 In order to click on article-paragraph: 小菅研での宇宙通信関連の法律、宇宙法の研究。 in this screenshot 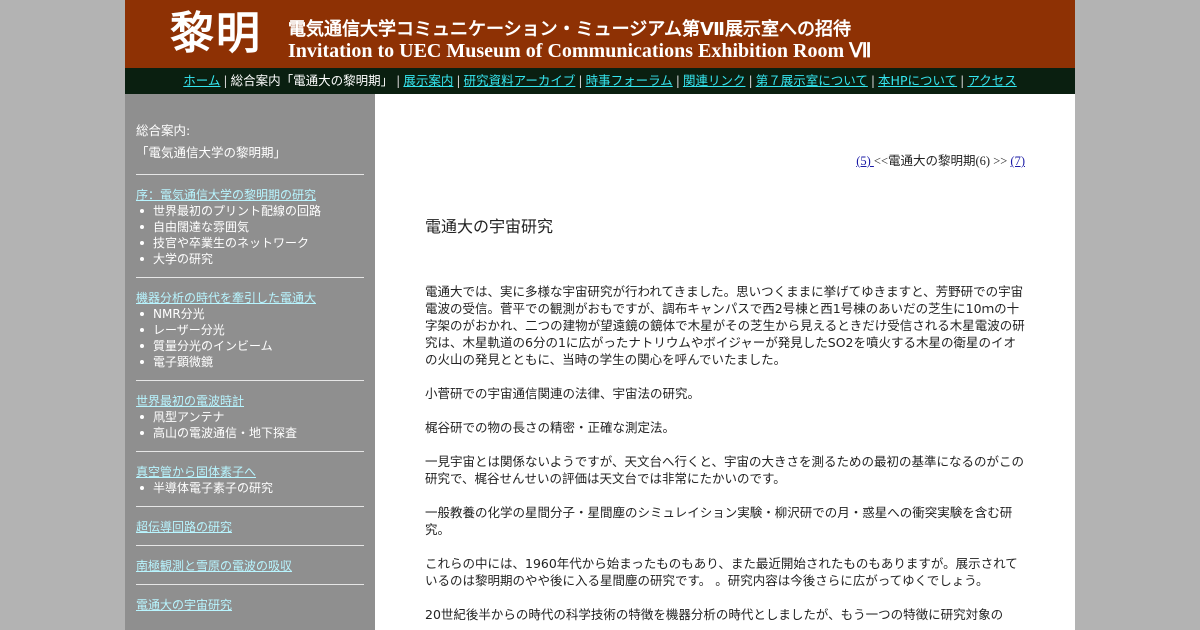, I will do `click(563, 393)`.